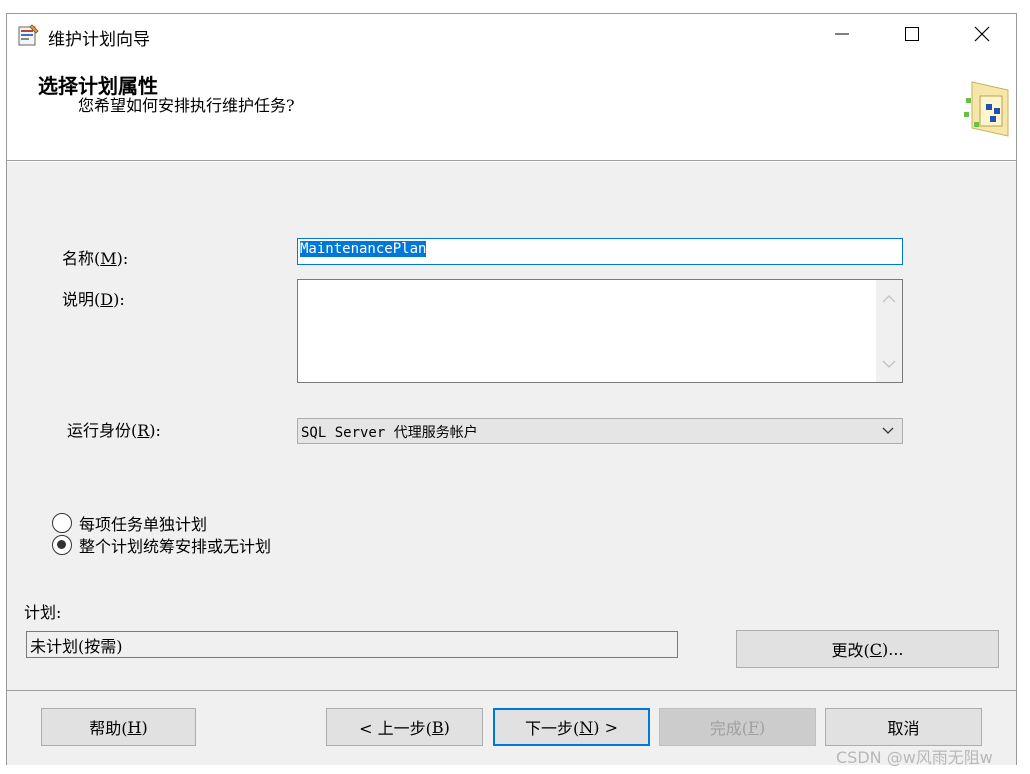 The width and height of the screenshot is (1030, 774). What do you see at coordinates (903, 727) in the screenshot?
I see `cancel-button: 取消` at bounding box center [903, 727].